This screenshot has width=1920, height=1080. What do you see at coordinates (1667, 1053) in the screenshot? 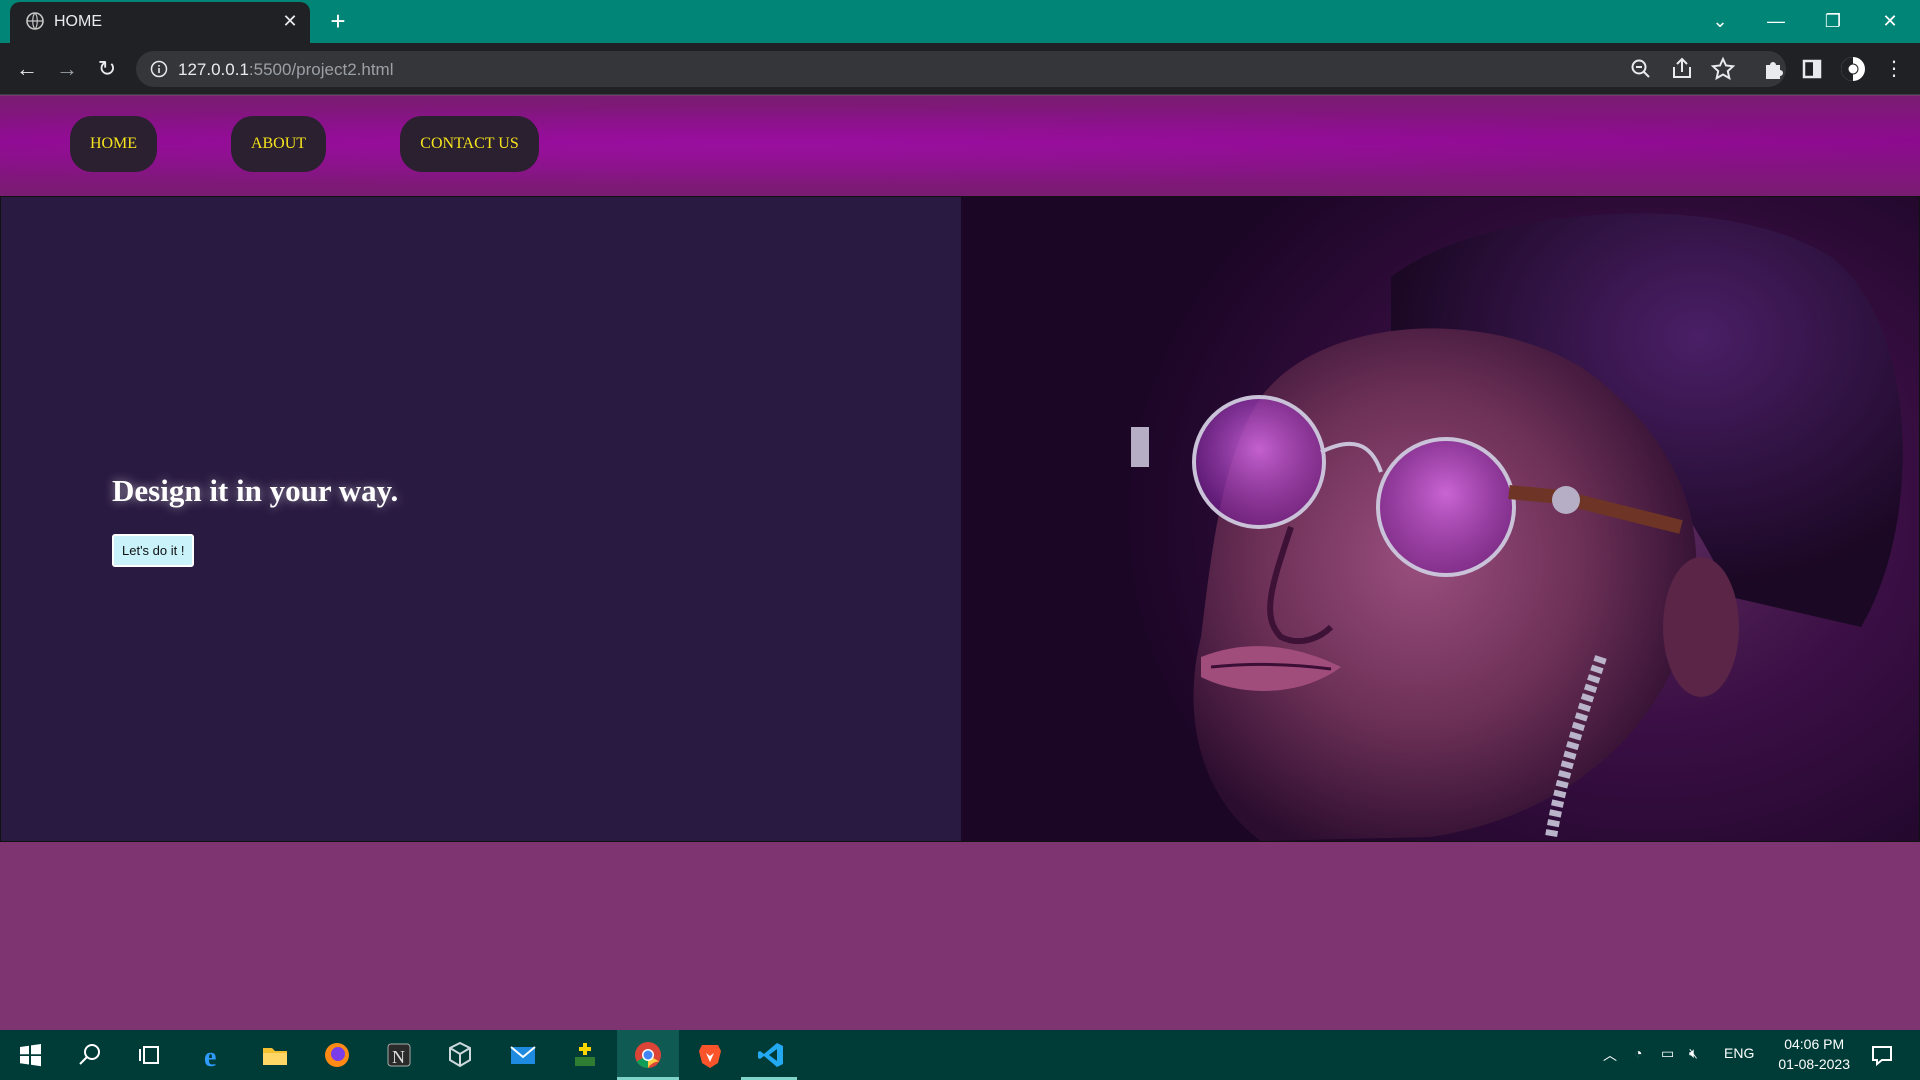
I see `battery-icon: ▭` at bounding box center [1667, 1053].